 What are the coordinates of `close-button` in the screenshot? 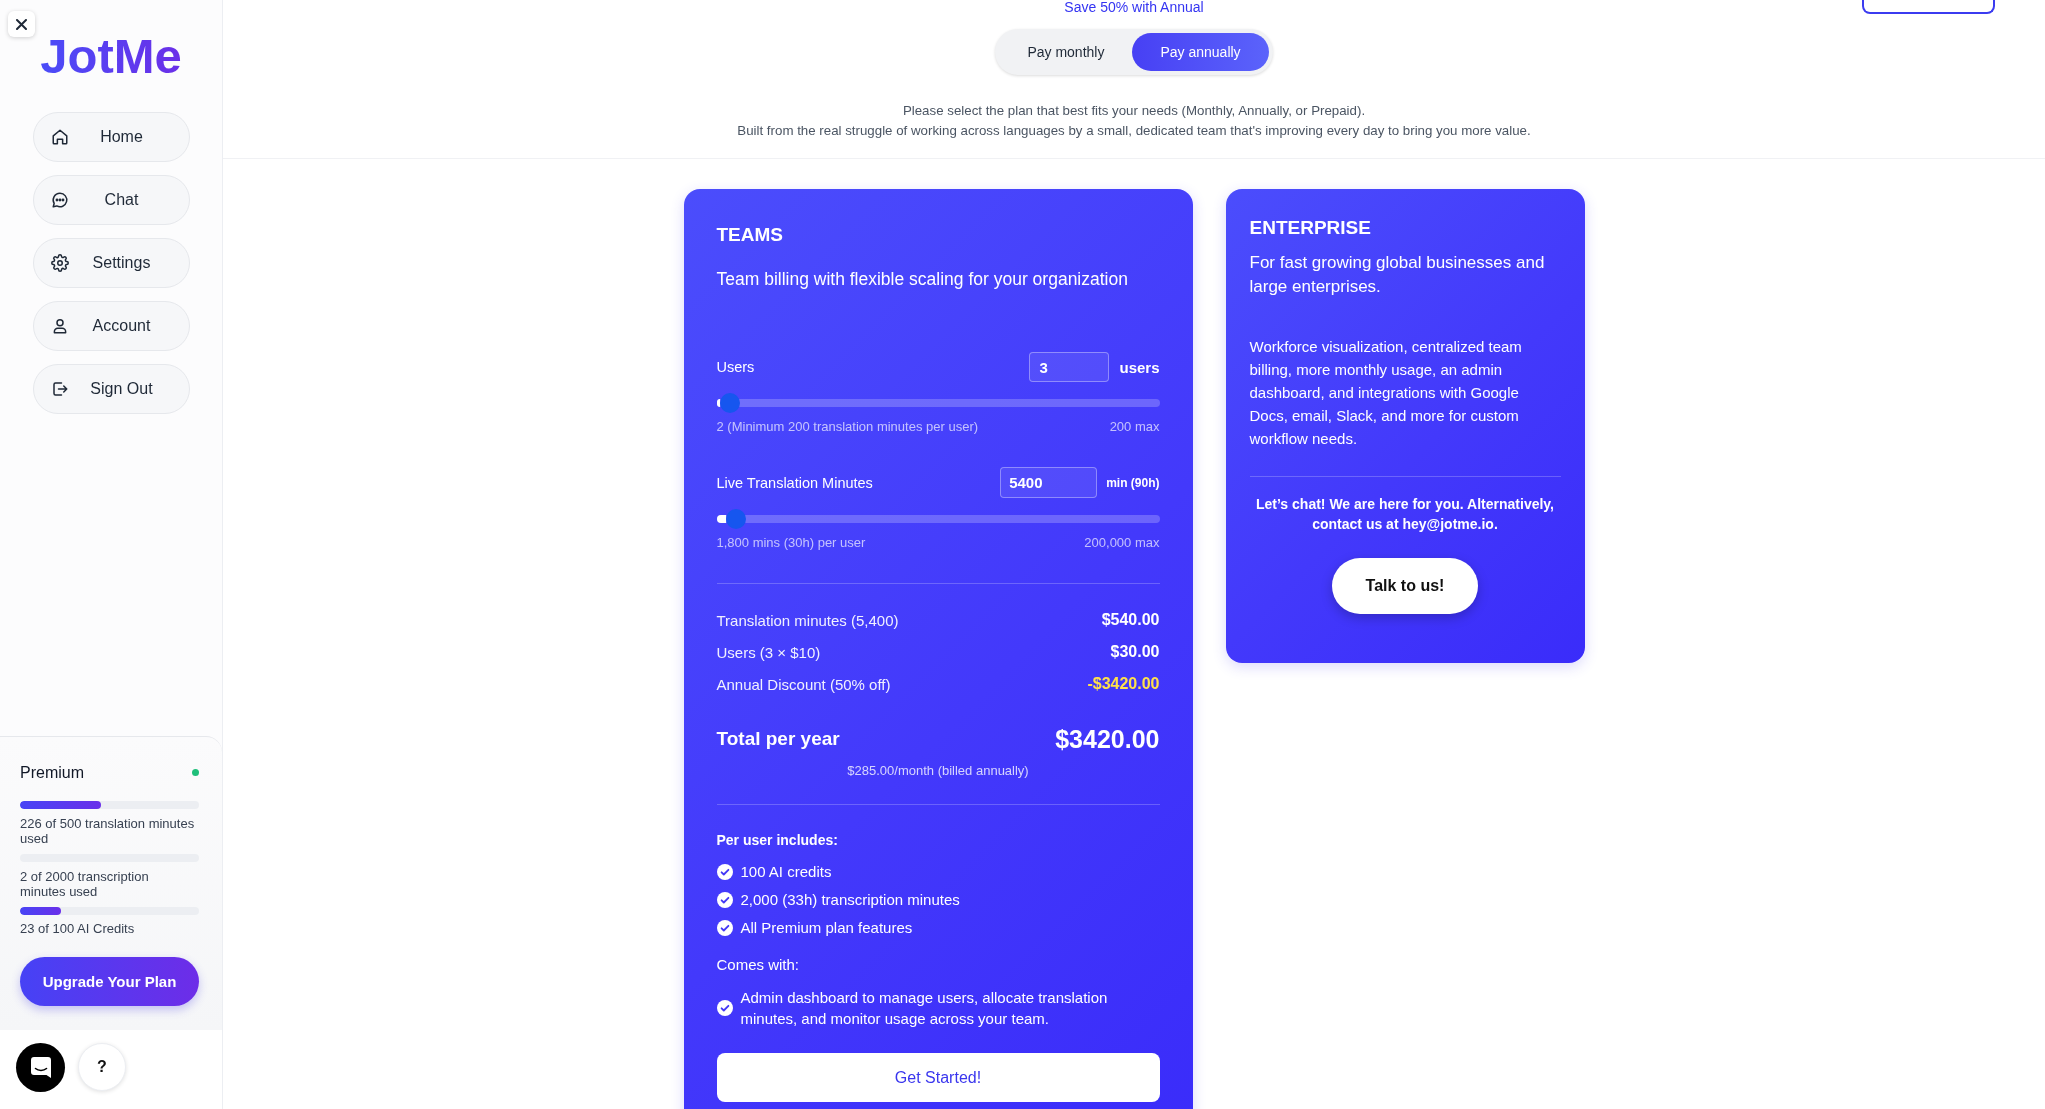 It's located at (21, 24).